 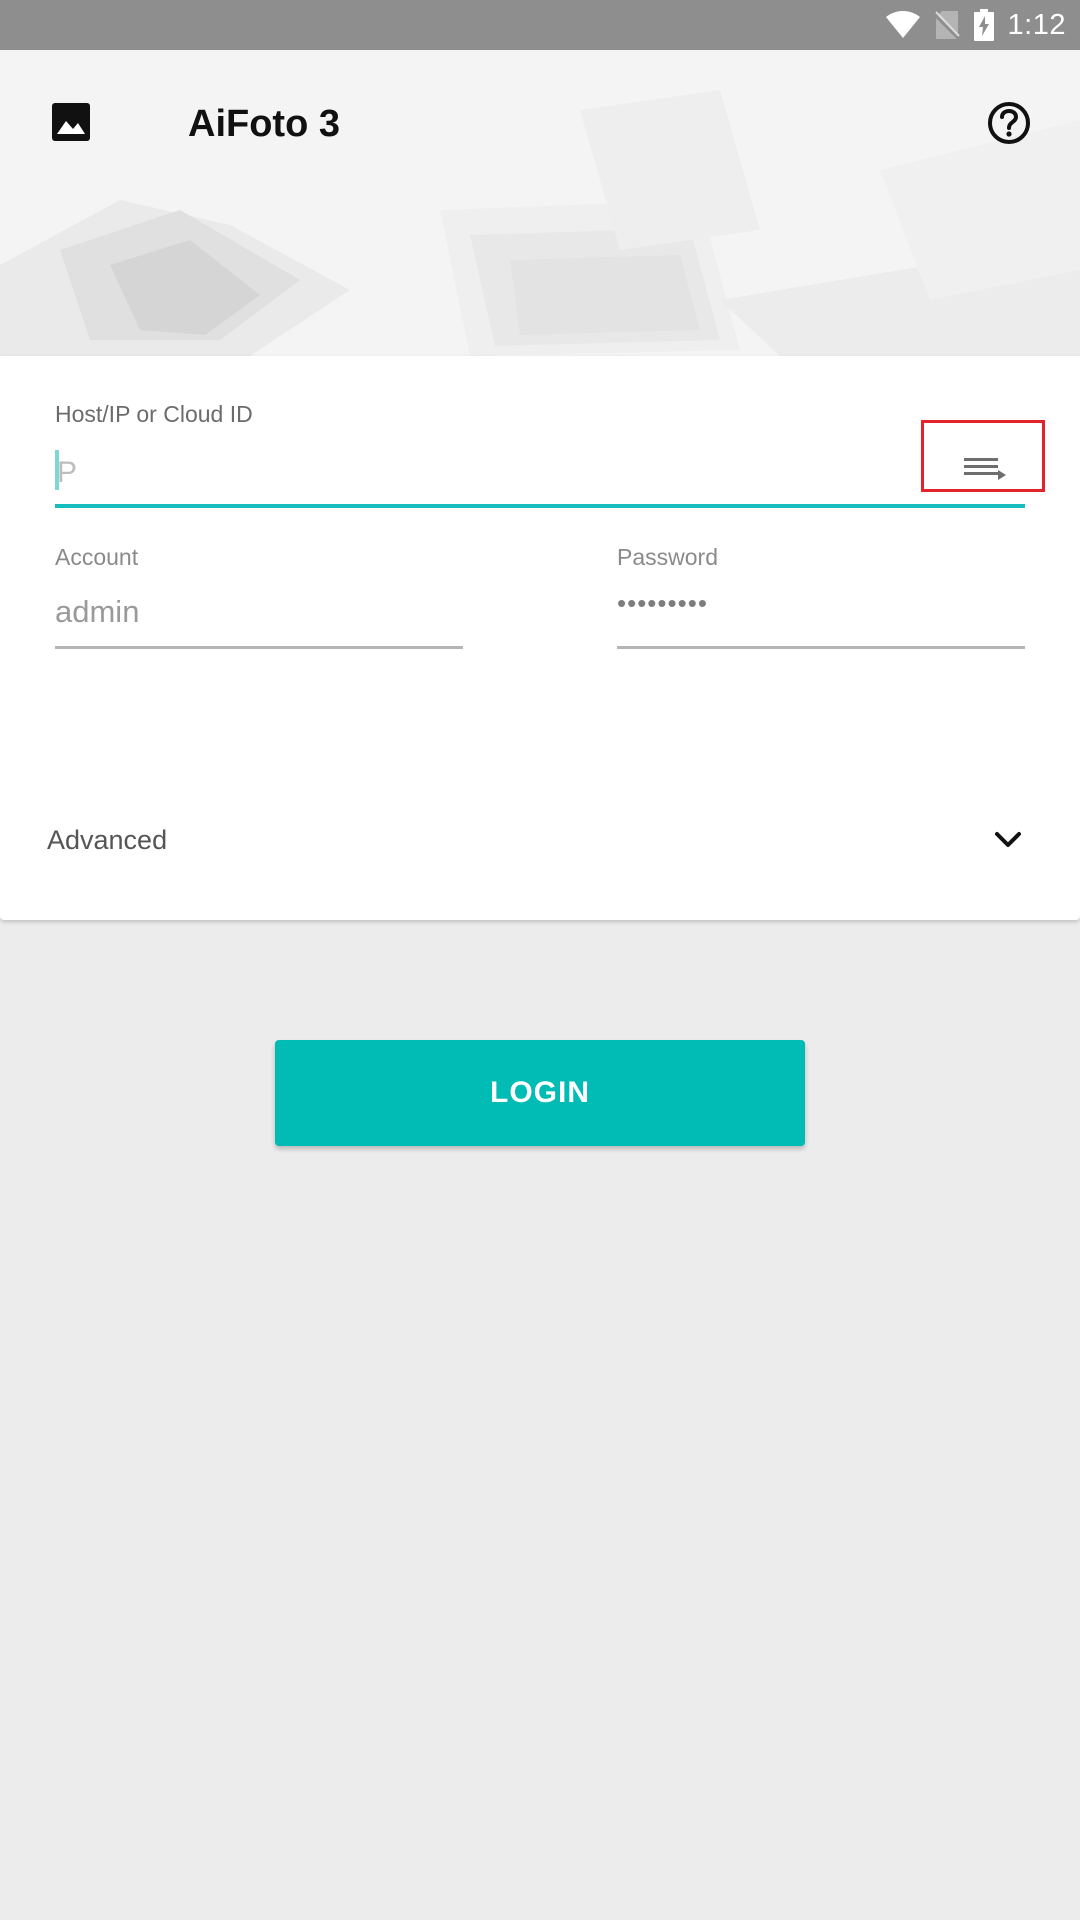 I want to click on status-bar: 1:12, so click(x=540, y=25).